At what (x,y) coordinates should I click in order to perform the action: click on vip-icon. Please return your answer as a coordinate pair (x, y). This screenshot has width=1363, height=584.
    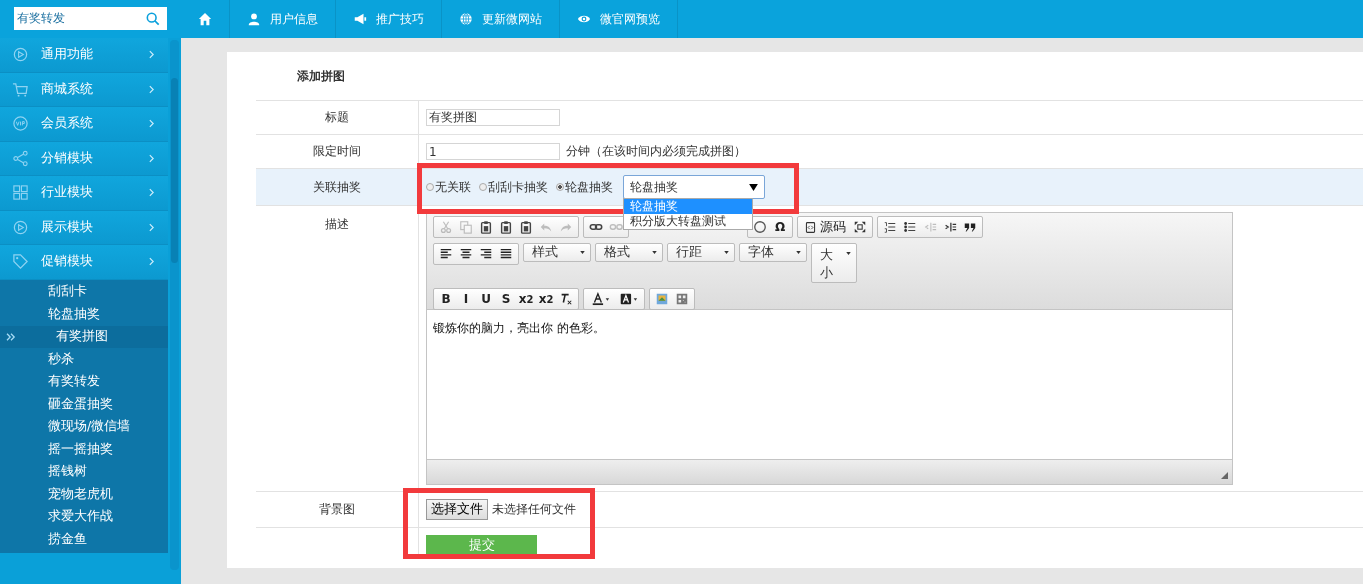
    Looking at the image, I should click on (20, 124).